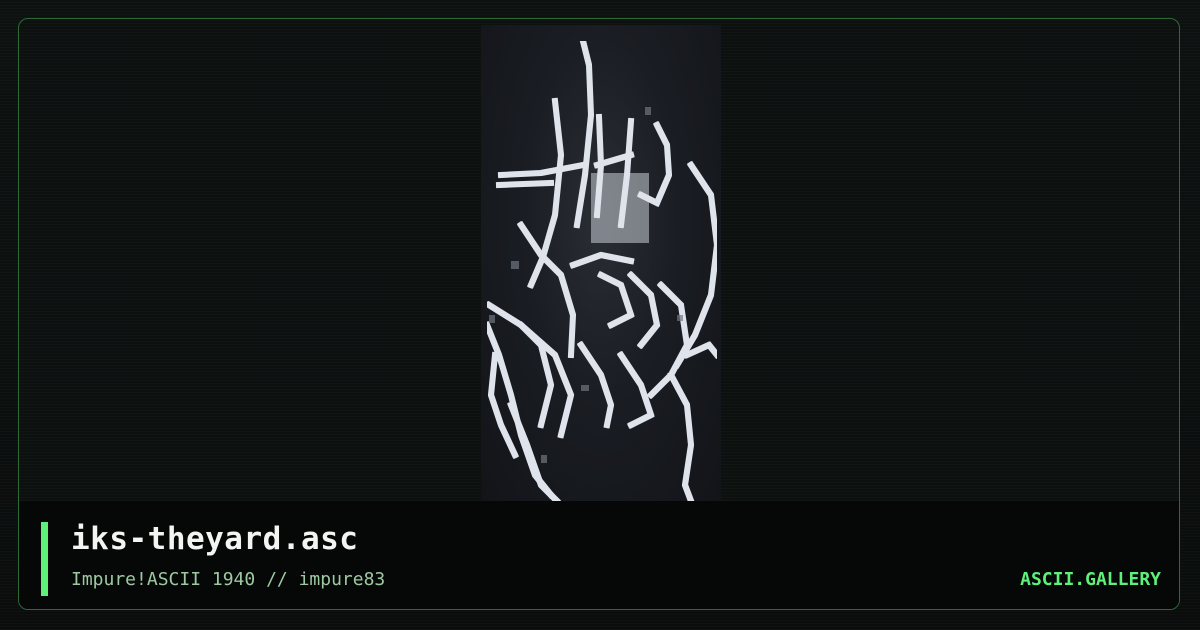 The height and width of the screenshot is (630, 1200). What do you see at coordinates (214, 539) in the screenshot?
I see `artwork-title: iks-theyard.asc` at bounding box center [214, 539].